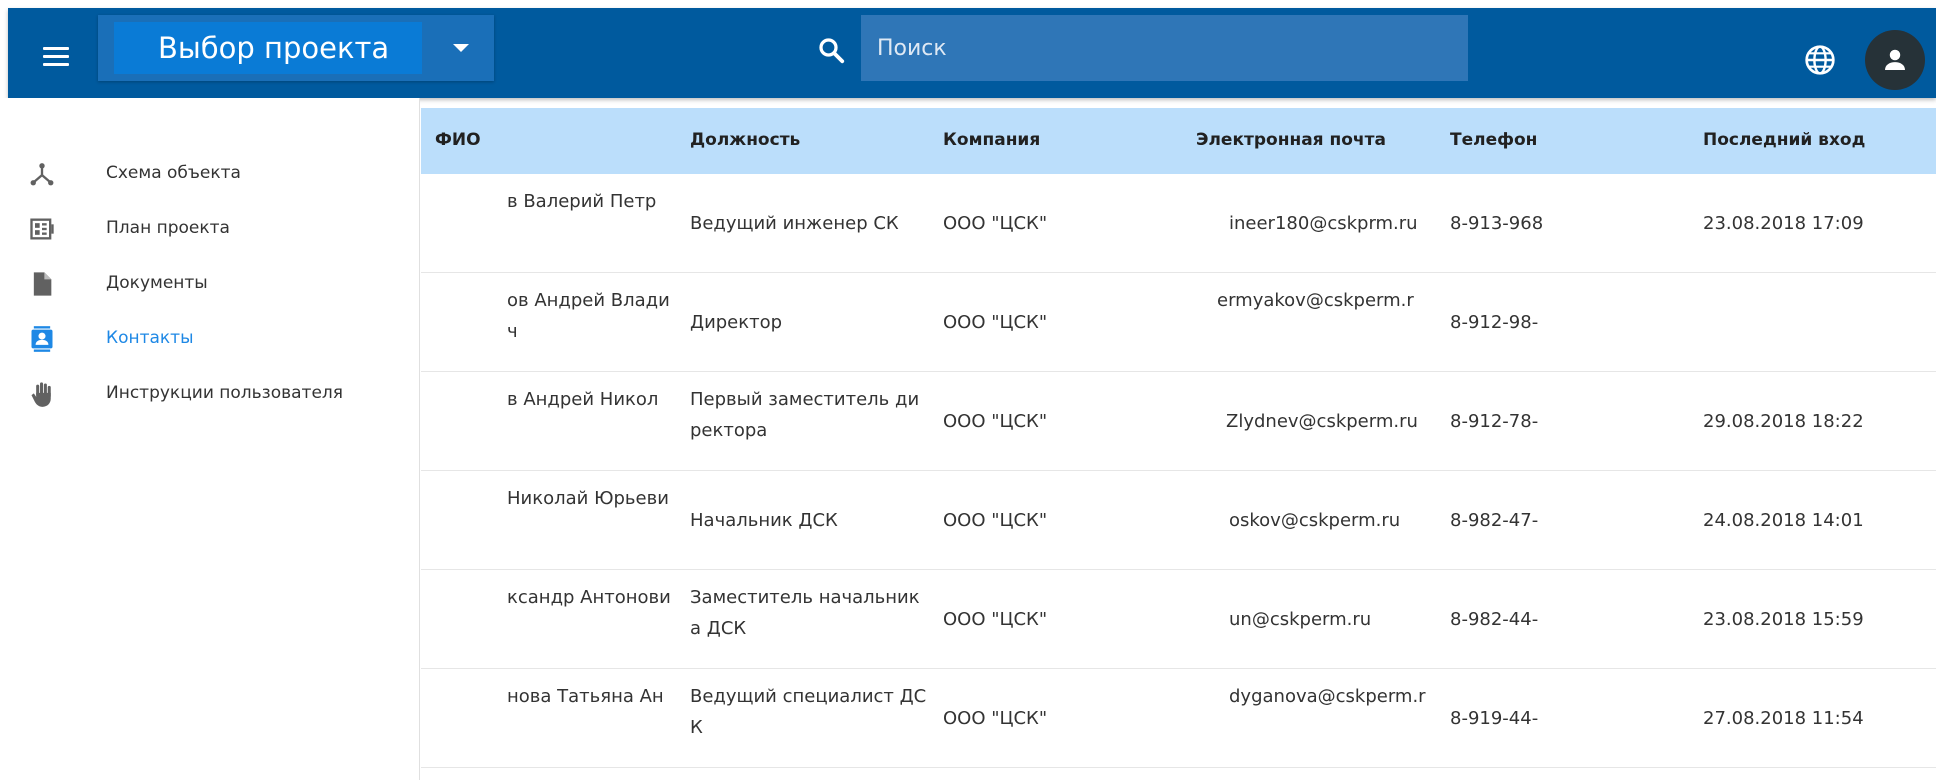 This screenshot has height=780, width=1936. Describe the element at coordinates (1494, 322) in the screenshot. I see `cell-phone: 8-912-98-` at that location.